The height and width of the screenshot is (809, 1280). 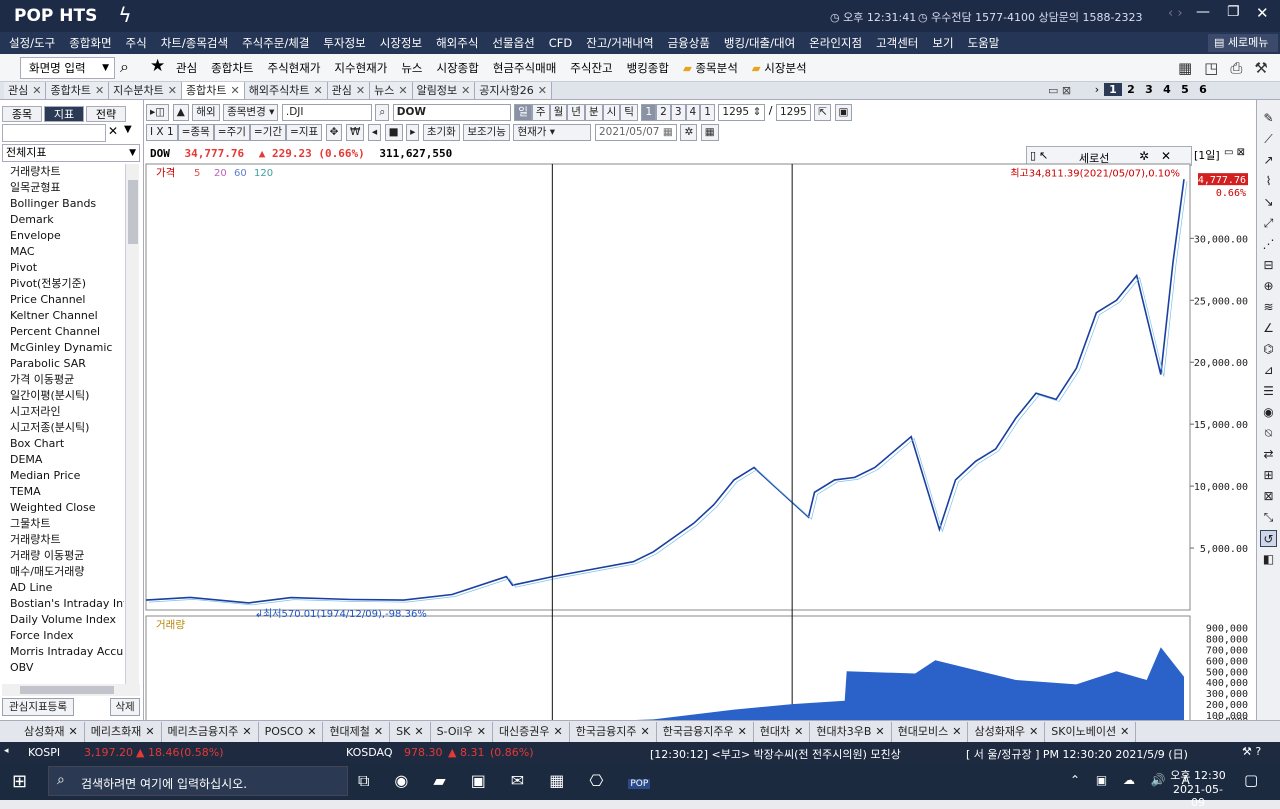 What do you see at coordinates (125, 707) in the screenshot?
I see `delete-button: 삭제` at bounding box center [125, 707].